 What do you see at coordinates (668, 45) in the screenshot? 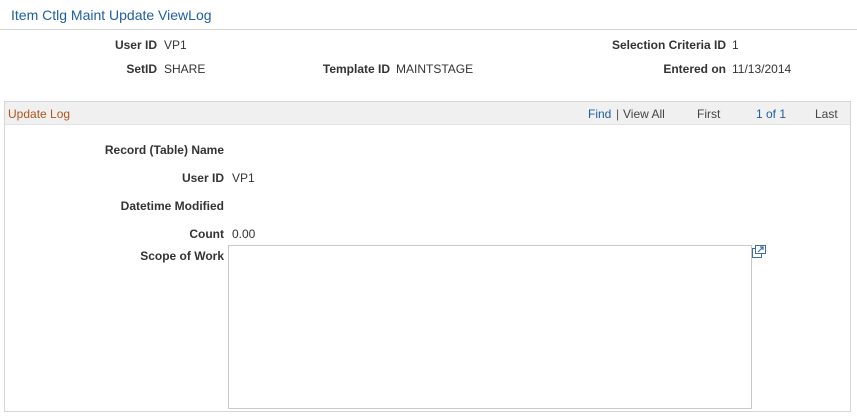
I see `selection-criteria-label: Selection Criteria ID` at bounding box center [668, 45].